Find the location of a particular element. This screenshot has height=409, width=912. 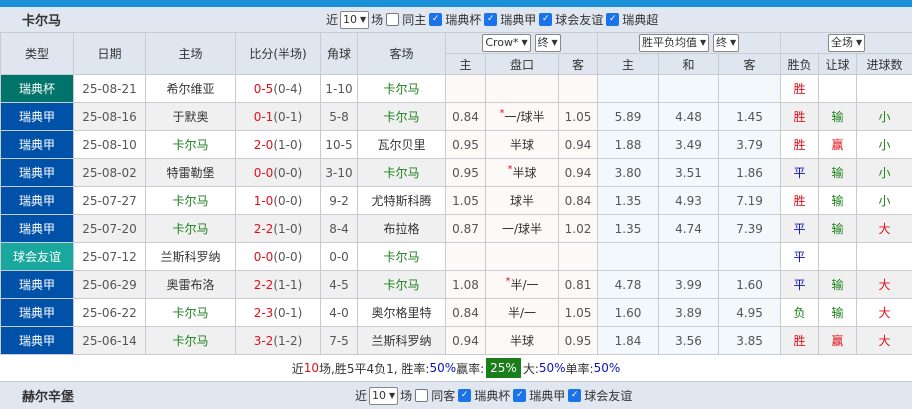

ah-home-odds: 0.95 is located at coordinates (466, 173).